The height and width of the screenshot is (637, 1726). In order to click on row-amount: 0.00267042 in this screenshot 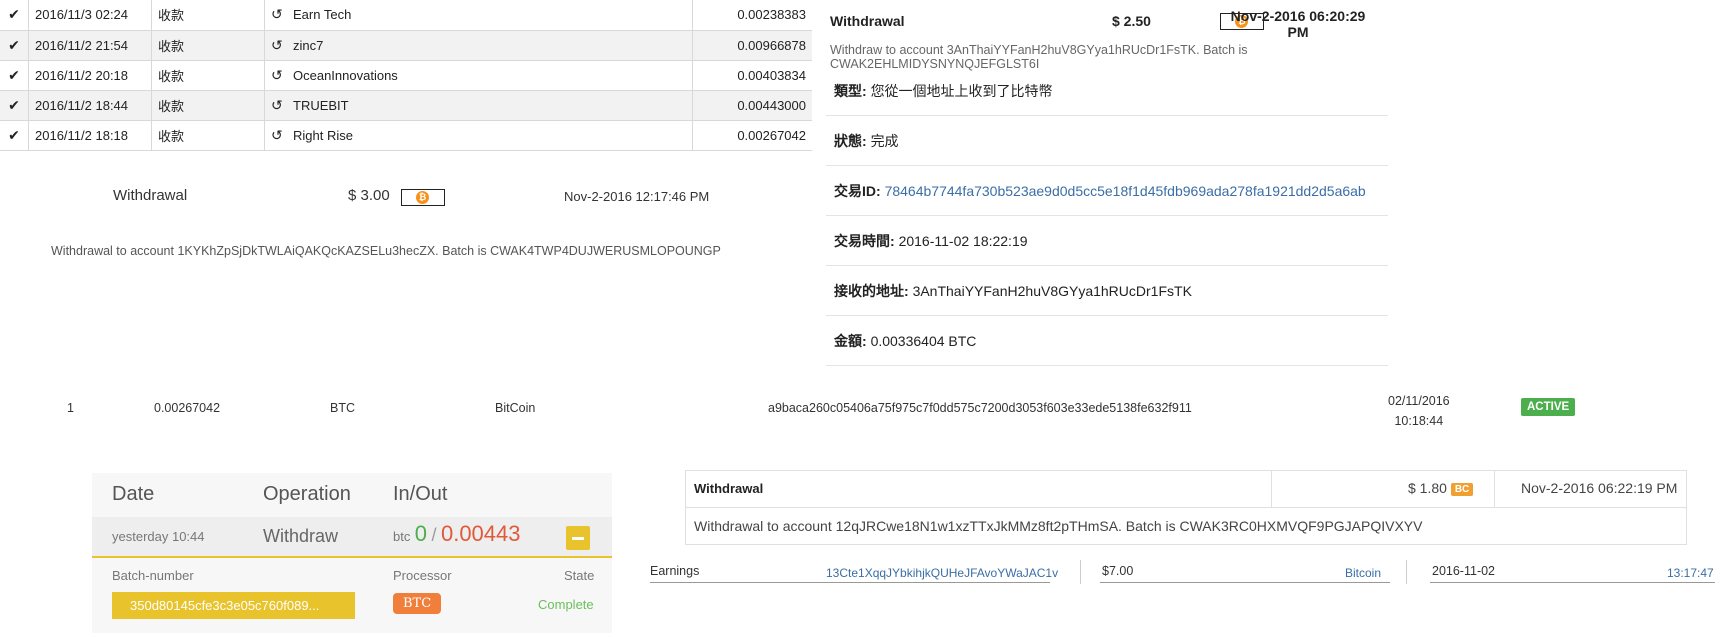, I will do `click(187, 408)`.